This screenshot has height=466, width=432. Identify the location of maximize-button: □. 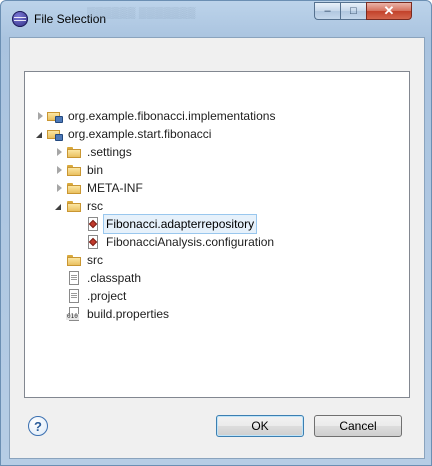
(353, 11).